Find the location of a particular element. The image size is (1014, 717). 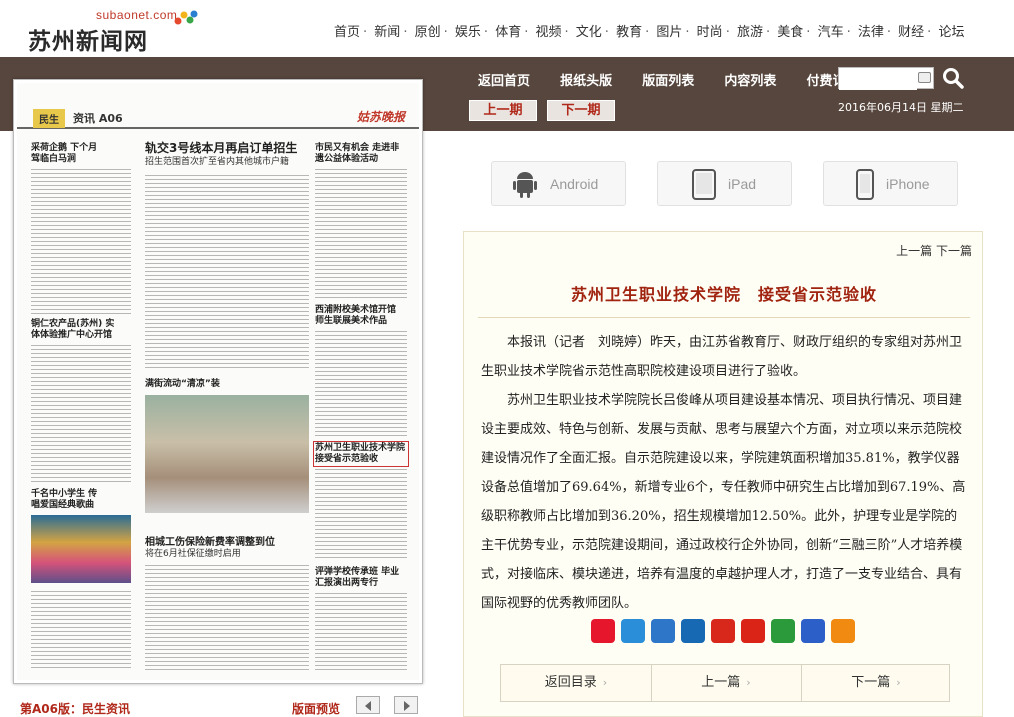

article-title: 苏州卫生职业技术学院 接受省示范验收 is located at coordinates (723, 294).